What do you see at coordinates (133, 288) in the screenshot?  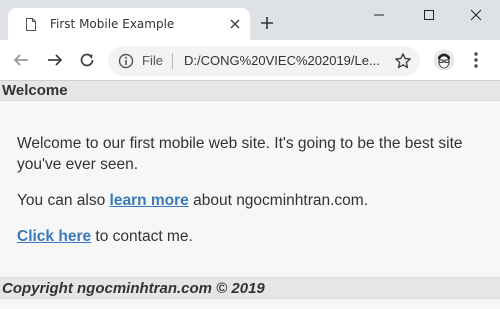 I see `copyright-text: Copyright ngocminhtran.com © 2019` at bounding box center [133, 288].